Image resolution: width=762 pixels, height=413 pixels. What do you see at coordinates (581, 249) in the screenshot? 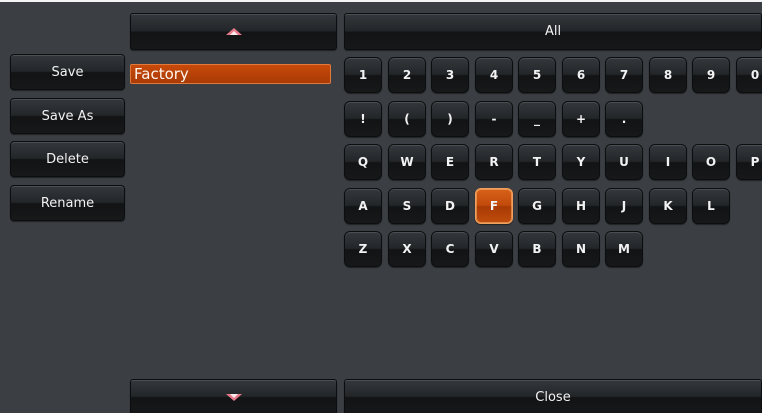
I see `key-N: N` at bounding box center [581, 249].